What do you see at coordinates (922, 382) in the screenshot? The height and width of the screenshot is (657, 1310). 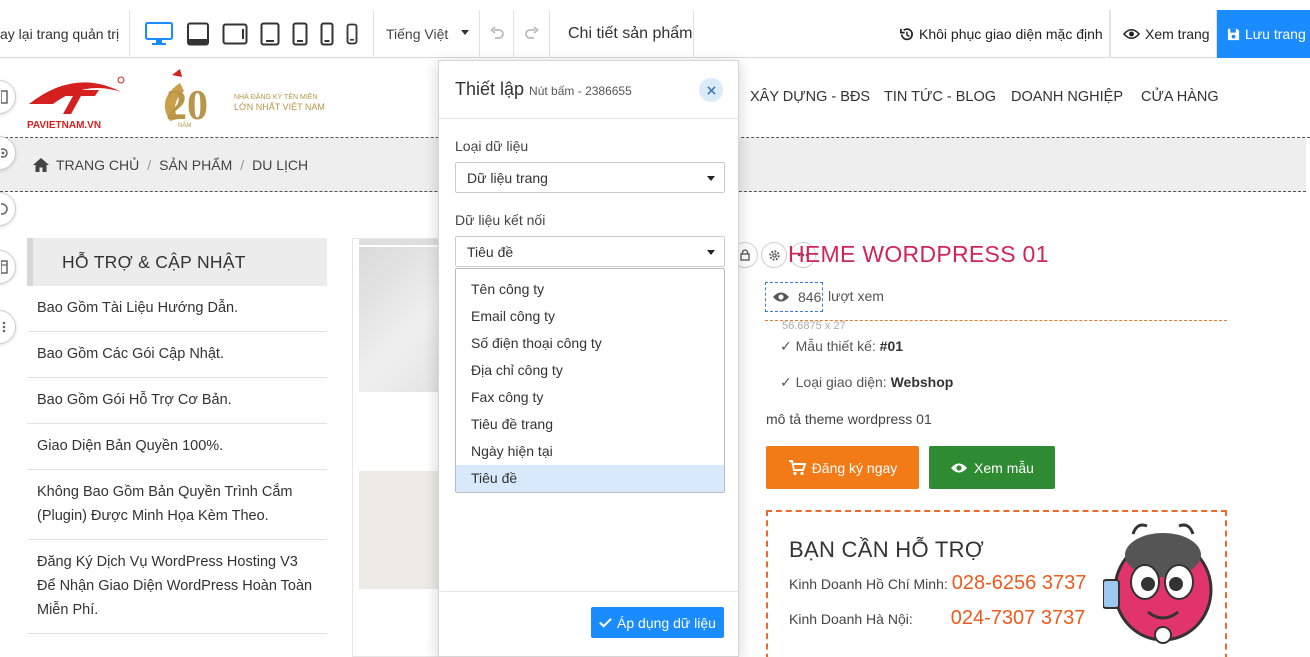 I see `spec-type-value: Webshop` at bounding box center [922, 382].